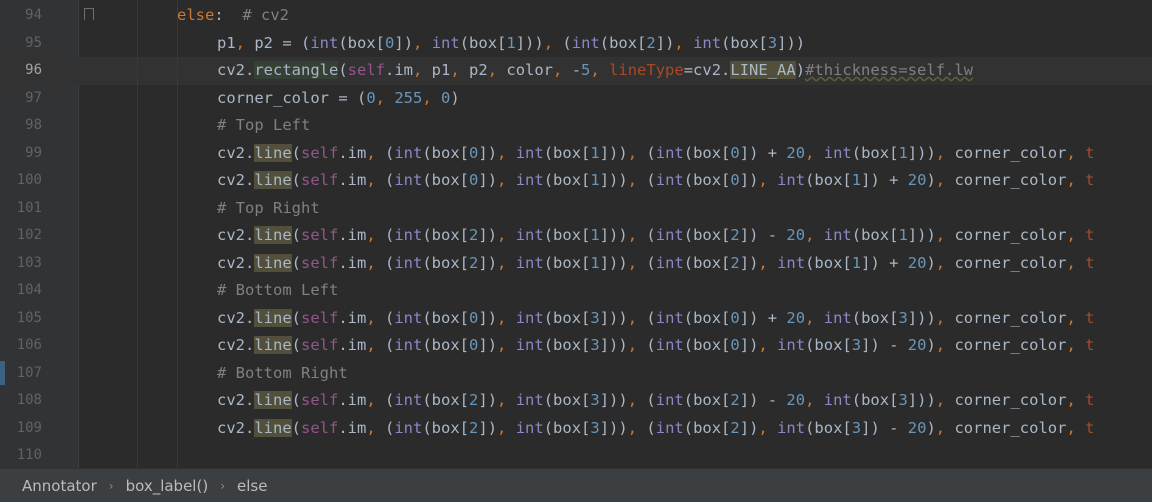 The height and width of the screenshot is (502, 1152). I want to click on code-token: 255, so click(408, 97).